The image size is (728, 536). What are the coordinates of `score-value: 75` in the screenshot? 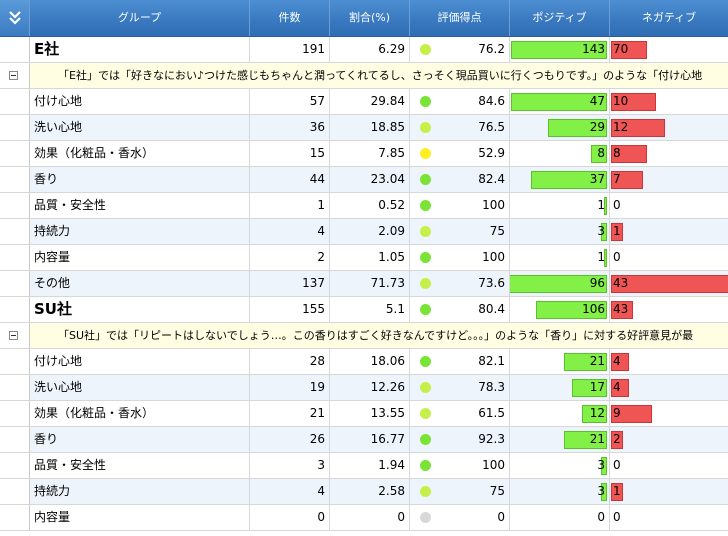 It's located at (497, 231).